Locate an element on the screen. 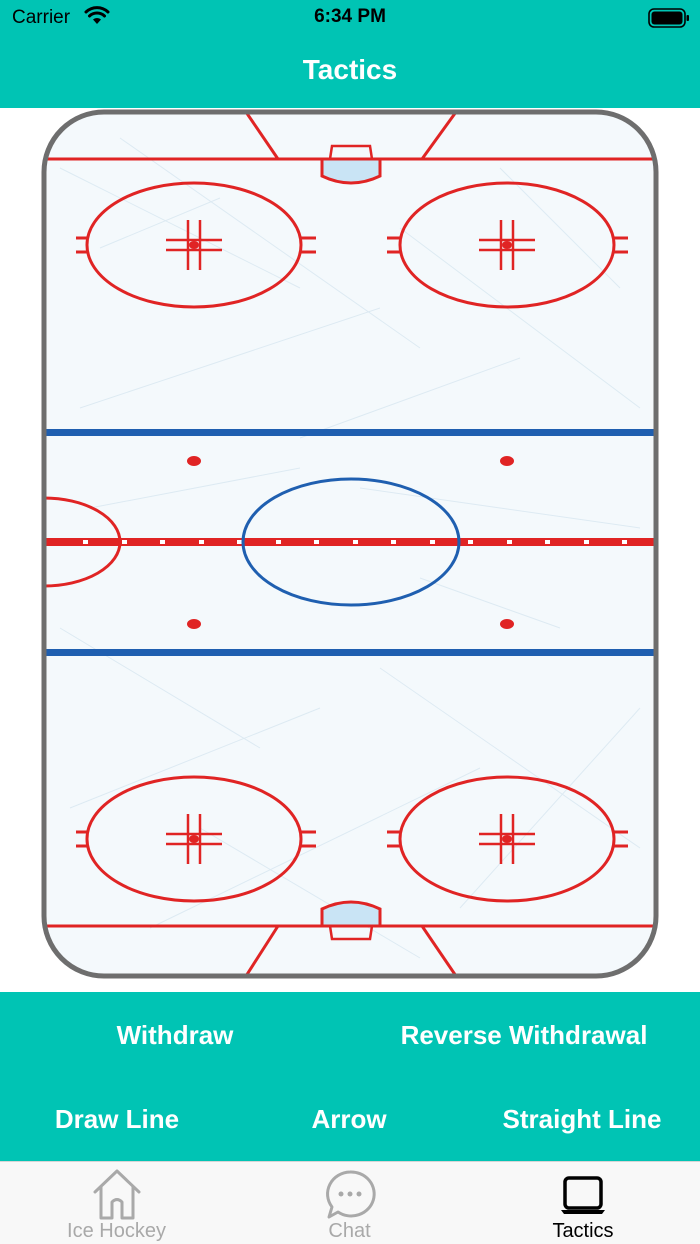 This screenshot has width=700, height=1244. status-bar: Carrier 6:34 PM is located at coordinates (350, 19).